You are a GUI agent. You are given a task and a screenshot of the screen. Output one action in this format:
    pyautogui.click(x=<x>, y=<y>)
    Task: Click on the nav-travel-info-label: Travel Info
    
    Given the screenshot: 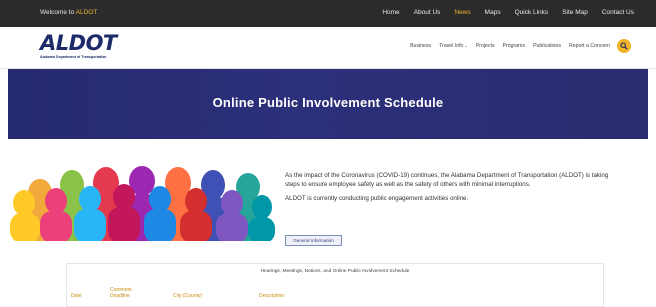 What is the action you would take?
    pyautogui.click(x=451, y=46)
    